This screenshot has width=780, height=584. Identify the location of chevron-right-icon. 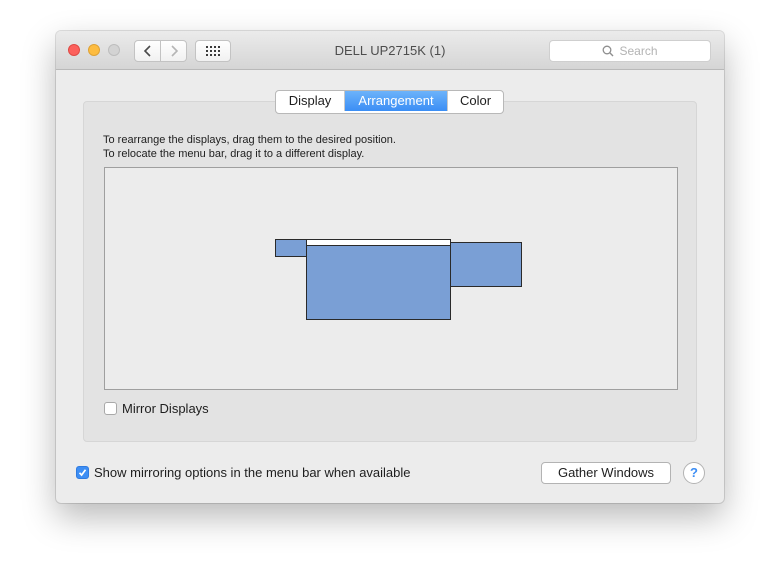
(174, 51).